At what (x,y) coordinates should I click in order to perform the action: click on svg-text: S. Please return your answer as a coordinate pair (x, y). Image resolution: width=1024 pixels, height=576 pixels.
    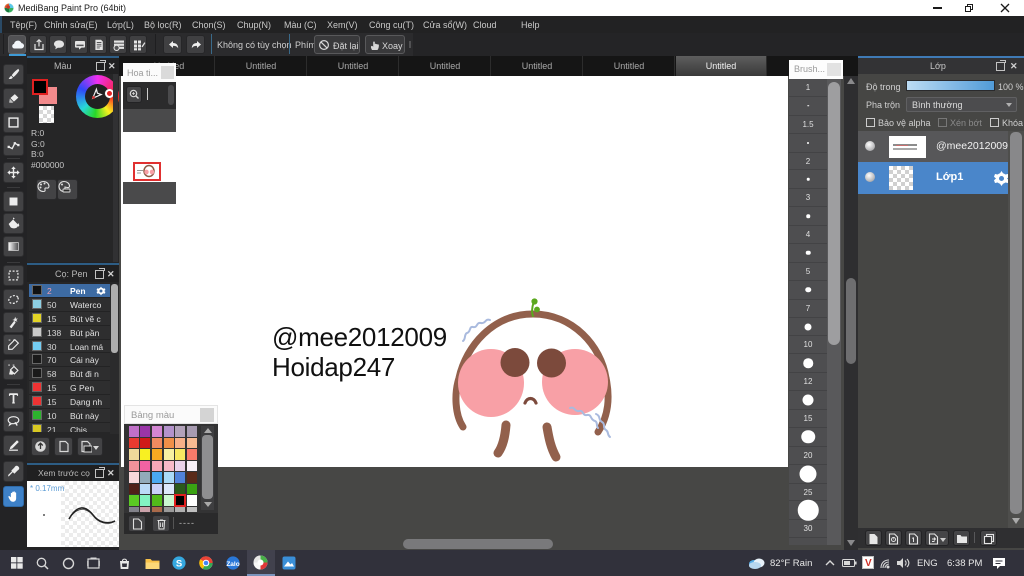
    Looking at the image, I should click on (179, 563).